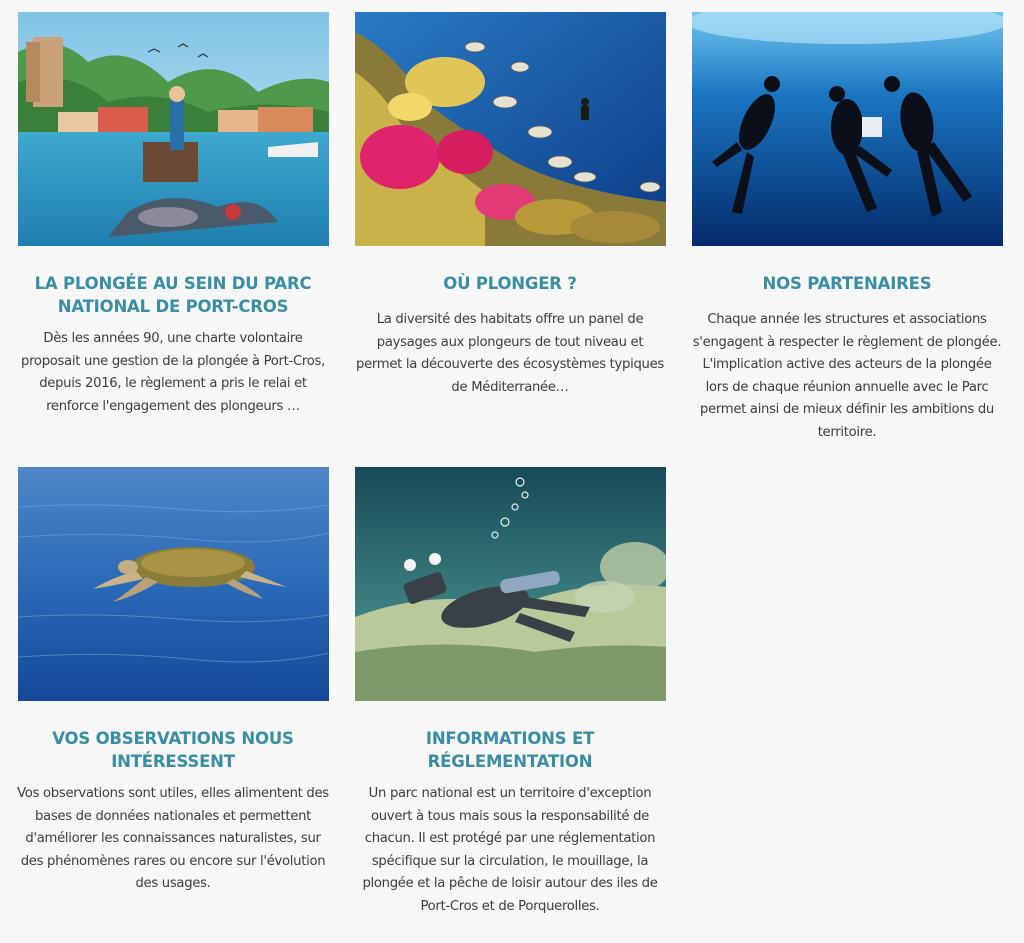 The height and width of the screenshot is (943, 1024). Describe the element at coordinates (510, 750) in the screenshot. I see `card-title: INFORMATIONS ET RÉGLEMENTATION` at that location.